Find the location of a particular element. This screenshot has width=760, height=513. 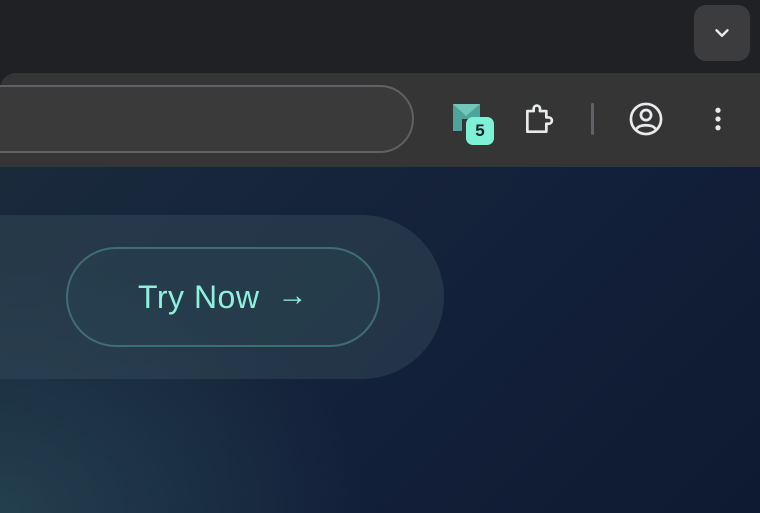

extensions-button is located at coordinates (540, 119).